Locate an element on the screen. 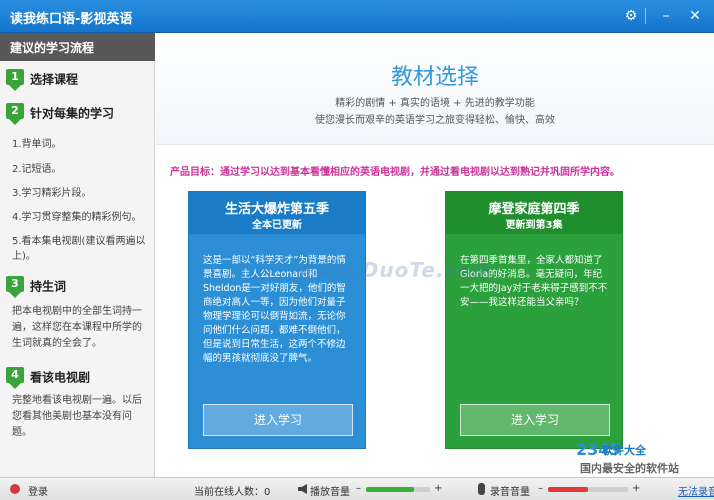 This screenshot has width=714, height=500. step-2-arrow-icon: 2 is located at coordinates (15, 114).